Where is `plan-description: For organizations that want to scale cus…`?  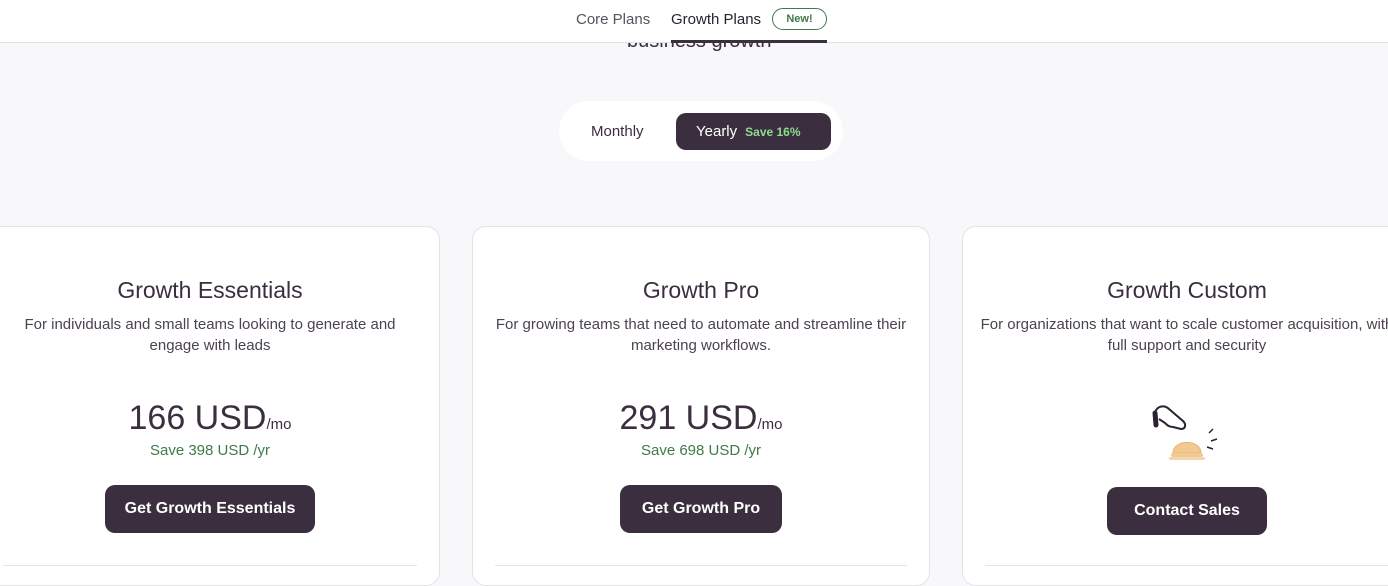
plan-description: For organizations that want to scale cus… is located at coordinates (1184, 335).